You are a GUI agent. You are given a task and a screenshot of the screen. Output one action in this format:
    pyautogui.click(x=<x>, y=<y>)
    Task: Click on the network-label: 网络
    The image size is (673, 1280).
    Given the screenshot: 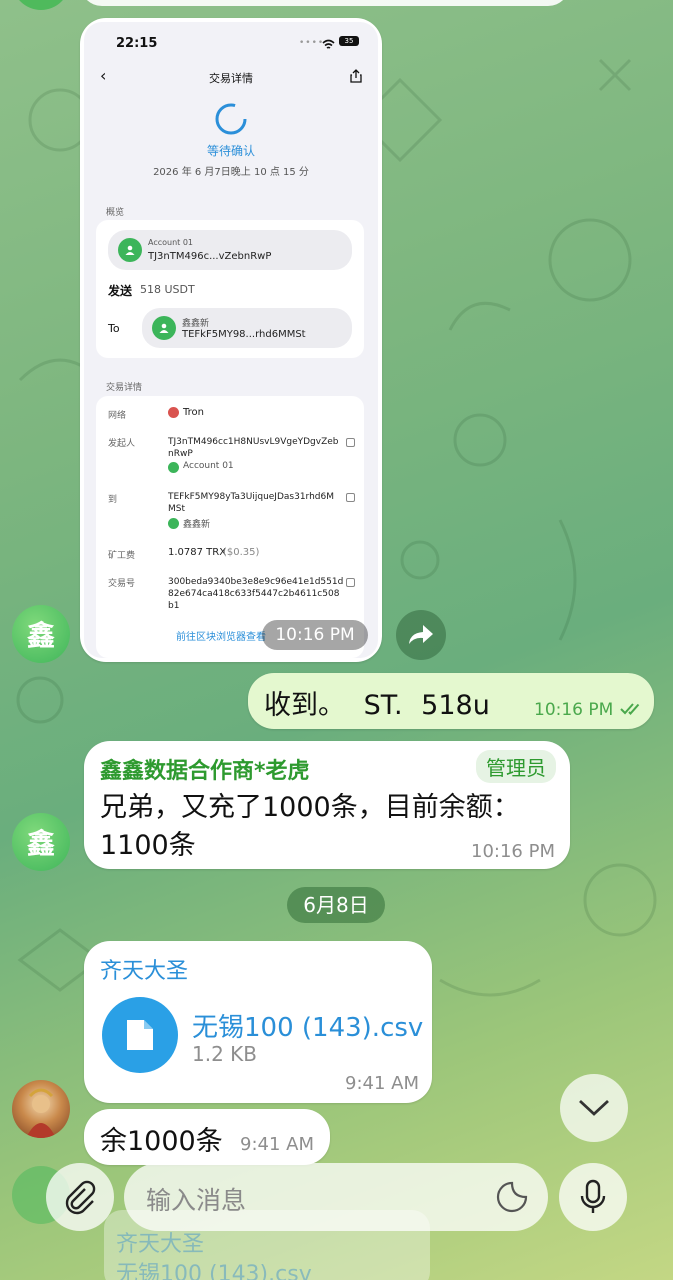 What is the action you would take?
    pyautogui.click(x=117, y=416)
    